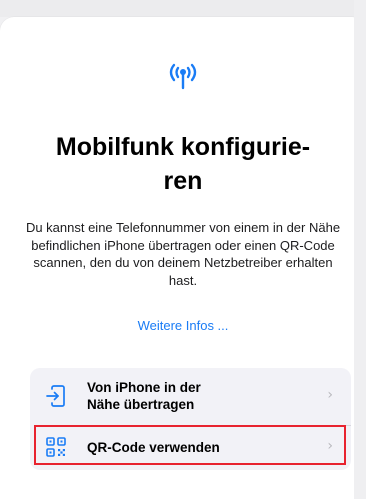 The image size is (366, 499). What do you see at coordinates (55, 396) in the screenshot?
I see `phone-transfer-icon` at bounding box center [55, 396].